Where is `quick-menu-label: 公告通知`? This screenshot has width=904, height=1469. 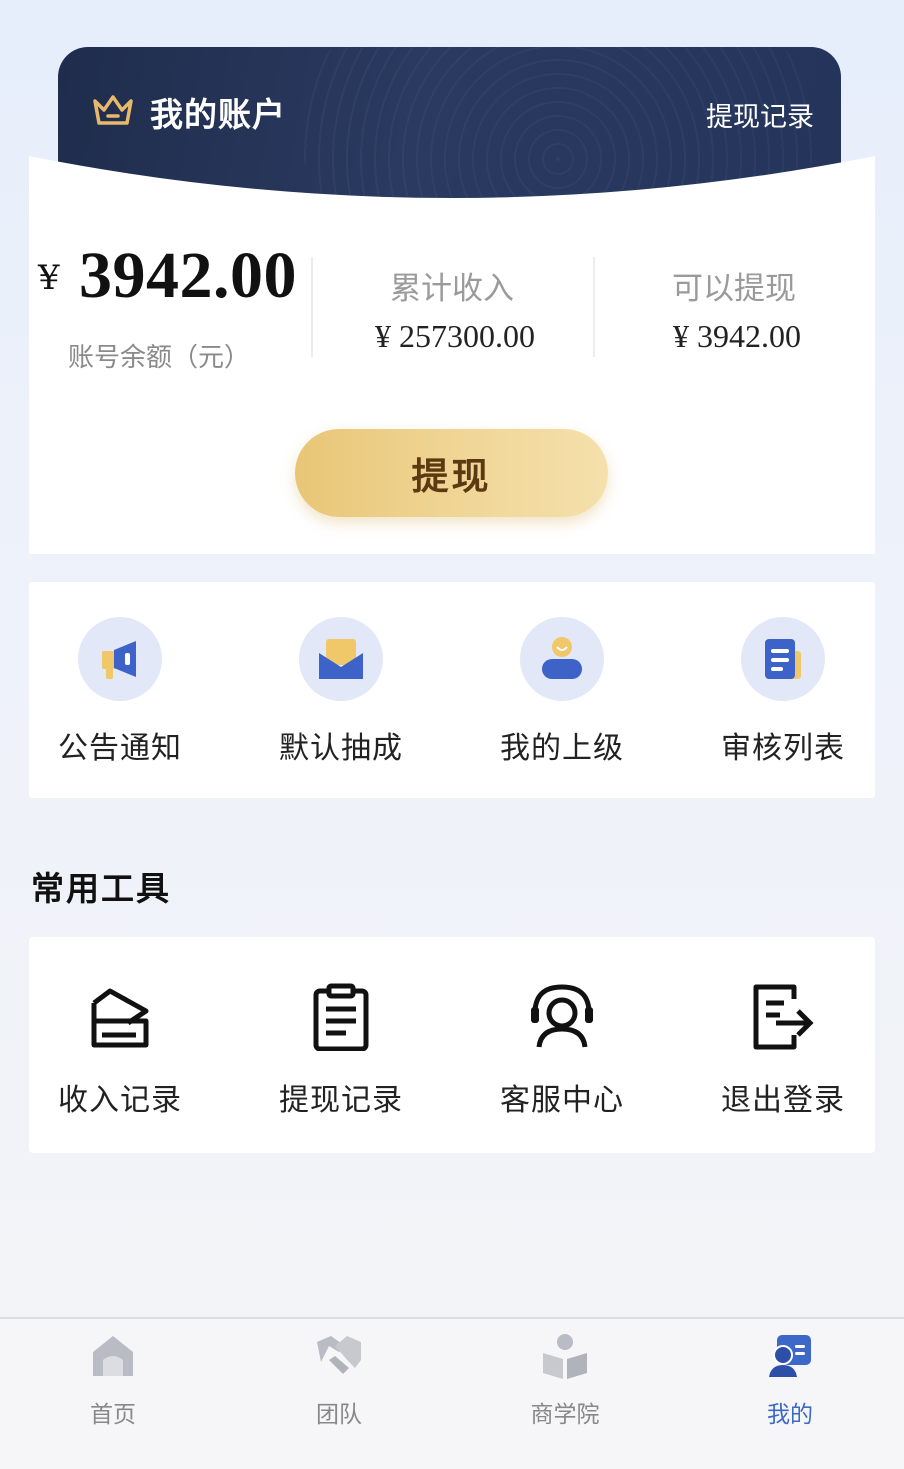 quick-menu-label: 公告通知 is located at coordinates (120, 748).